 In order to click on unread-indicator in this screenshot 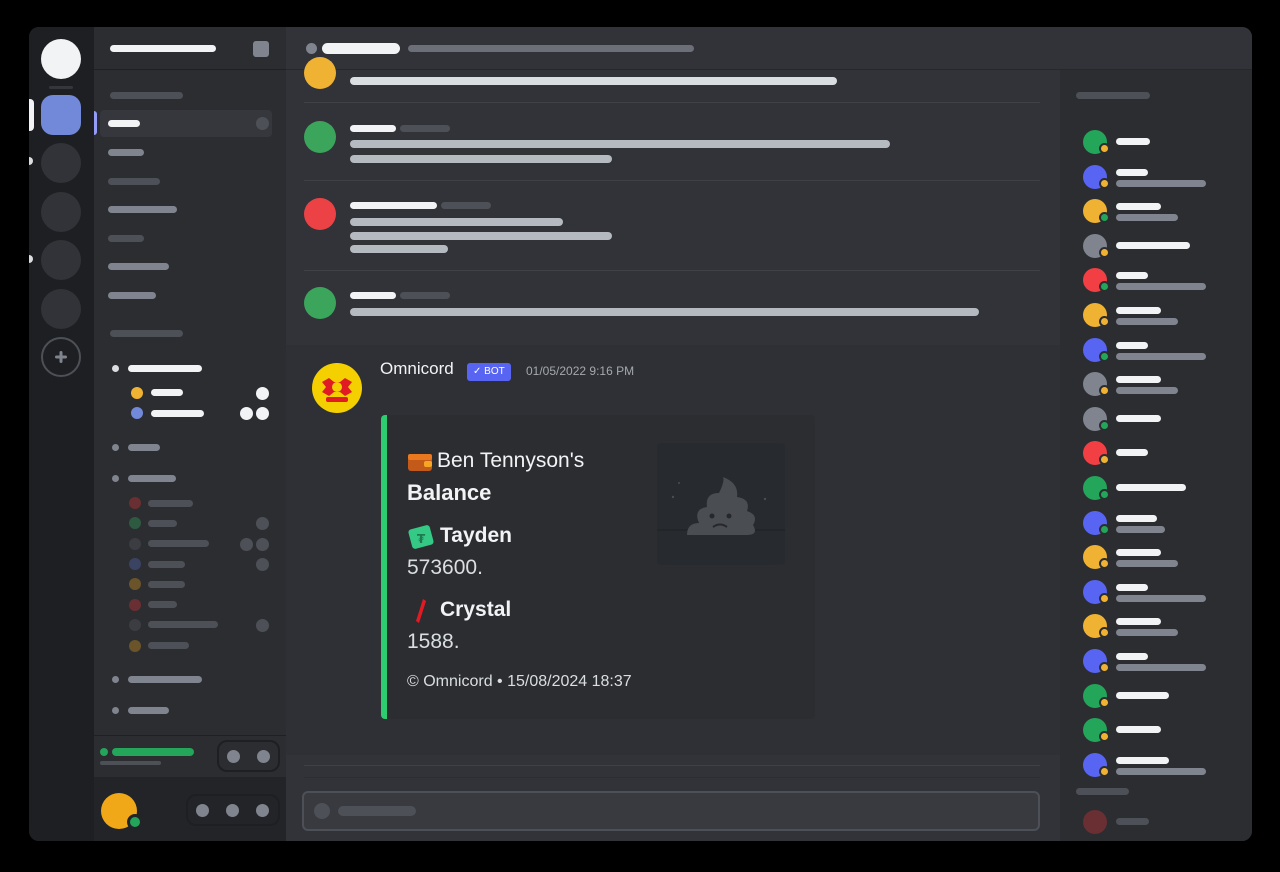, I will do `click(31, 259)`.